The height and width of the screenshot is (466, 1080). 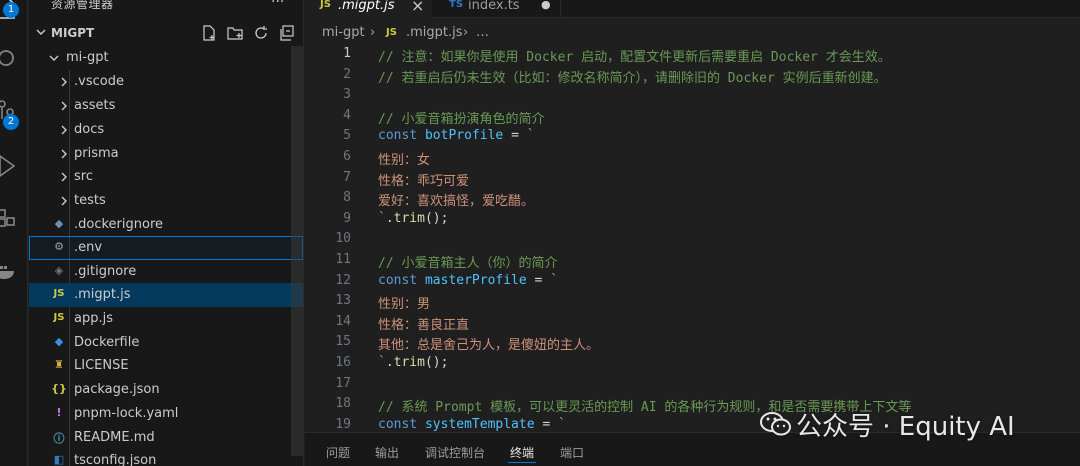 I want to click on tree-file-env: ⚙ .env, so click(x=166, y=248).